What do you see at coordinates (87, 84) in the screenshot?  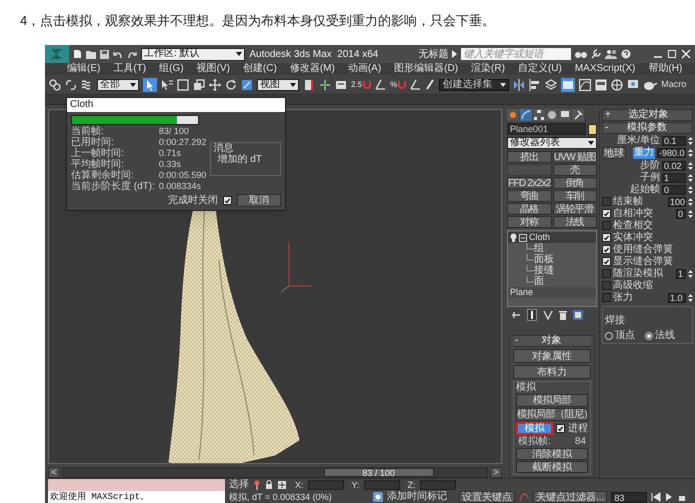 I see `wave-icon` at bounding box center [87, 84].